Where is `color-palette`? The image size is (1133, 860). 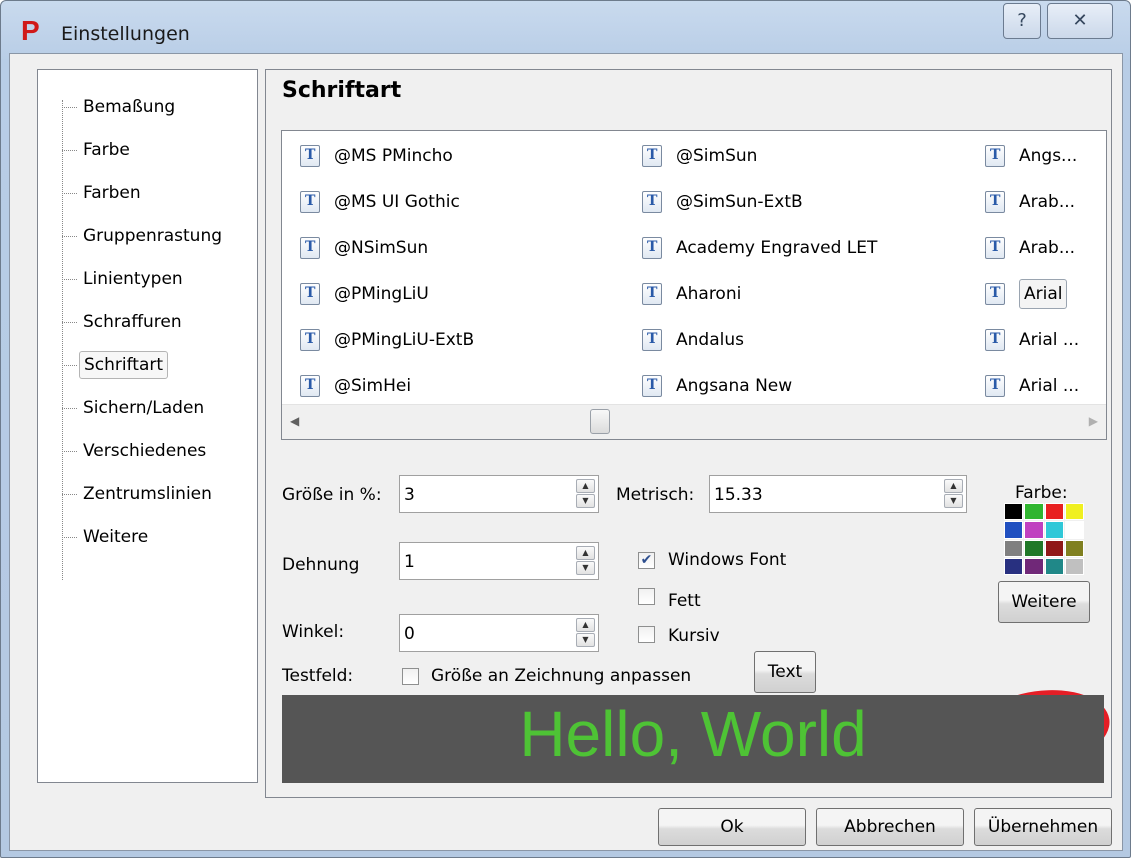 color-palette is located at coordinates (1044, 539).